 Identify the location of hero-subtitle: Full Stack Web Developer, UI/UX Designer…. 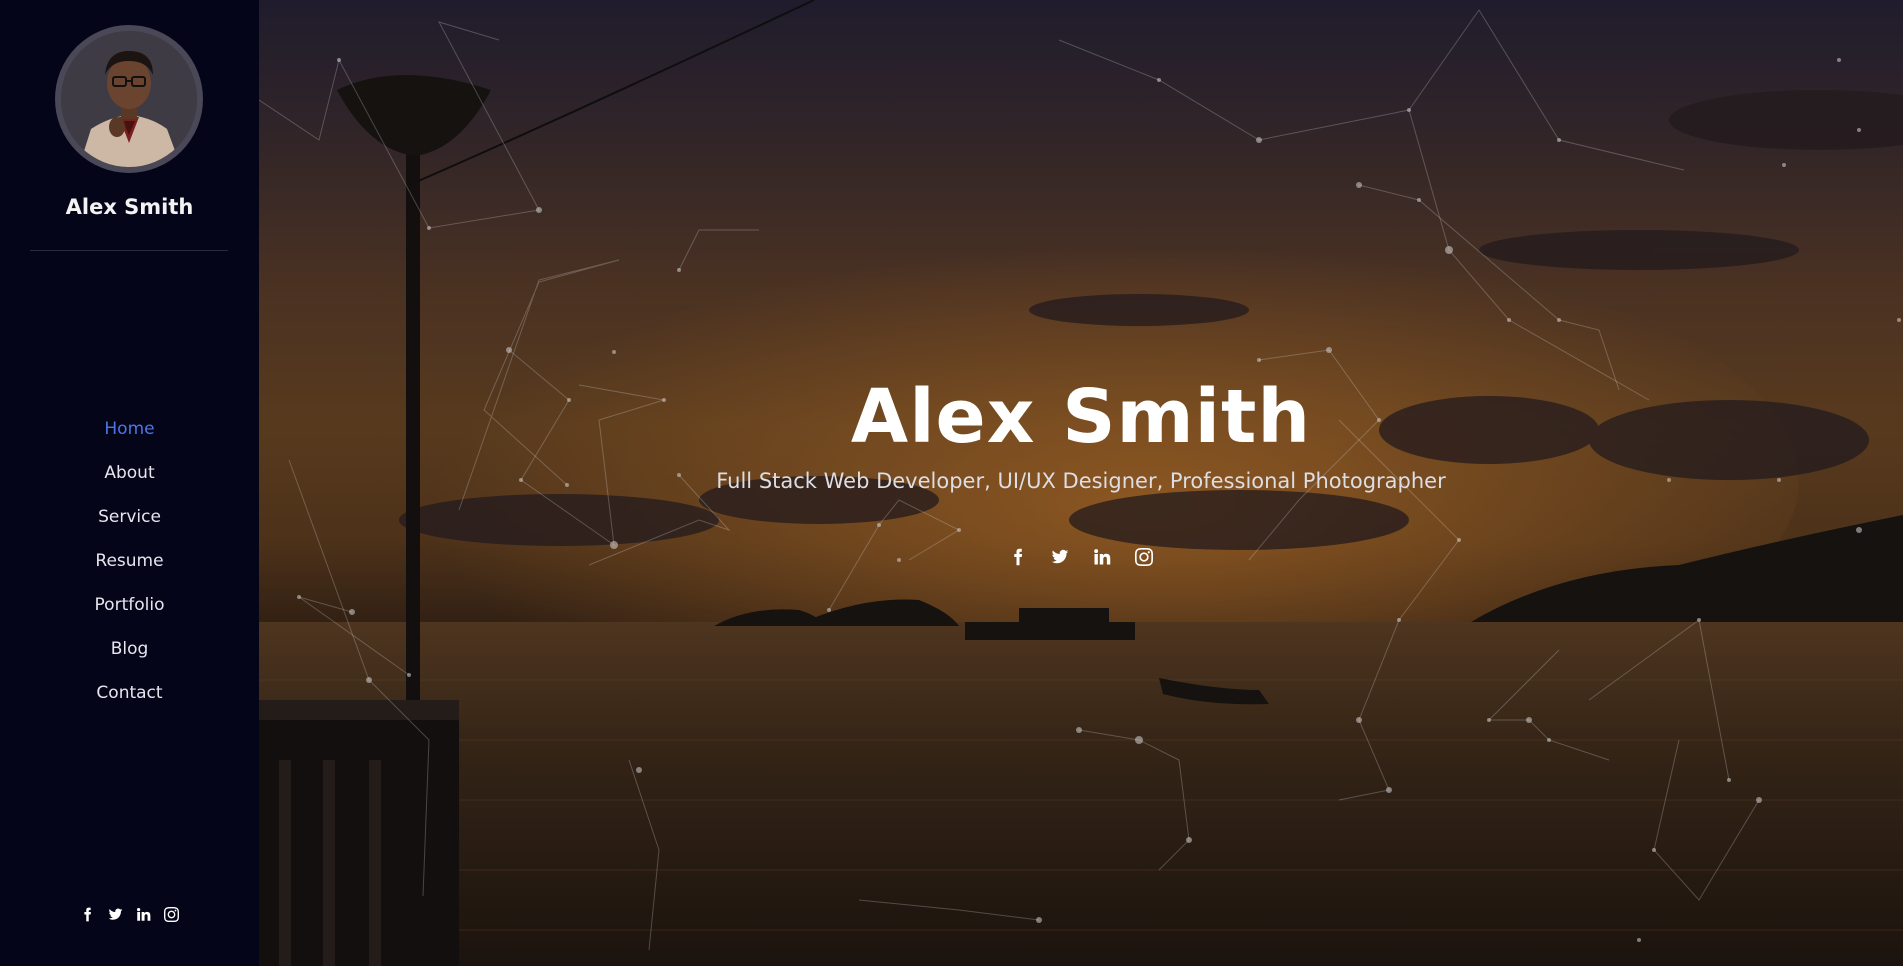
(1081, 481).